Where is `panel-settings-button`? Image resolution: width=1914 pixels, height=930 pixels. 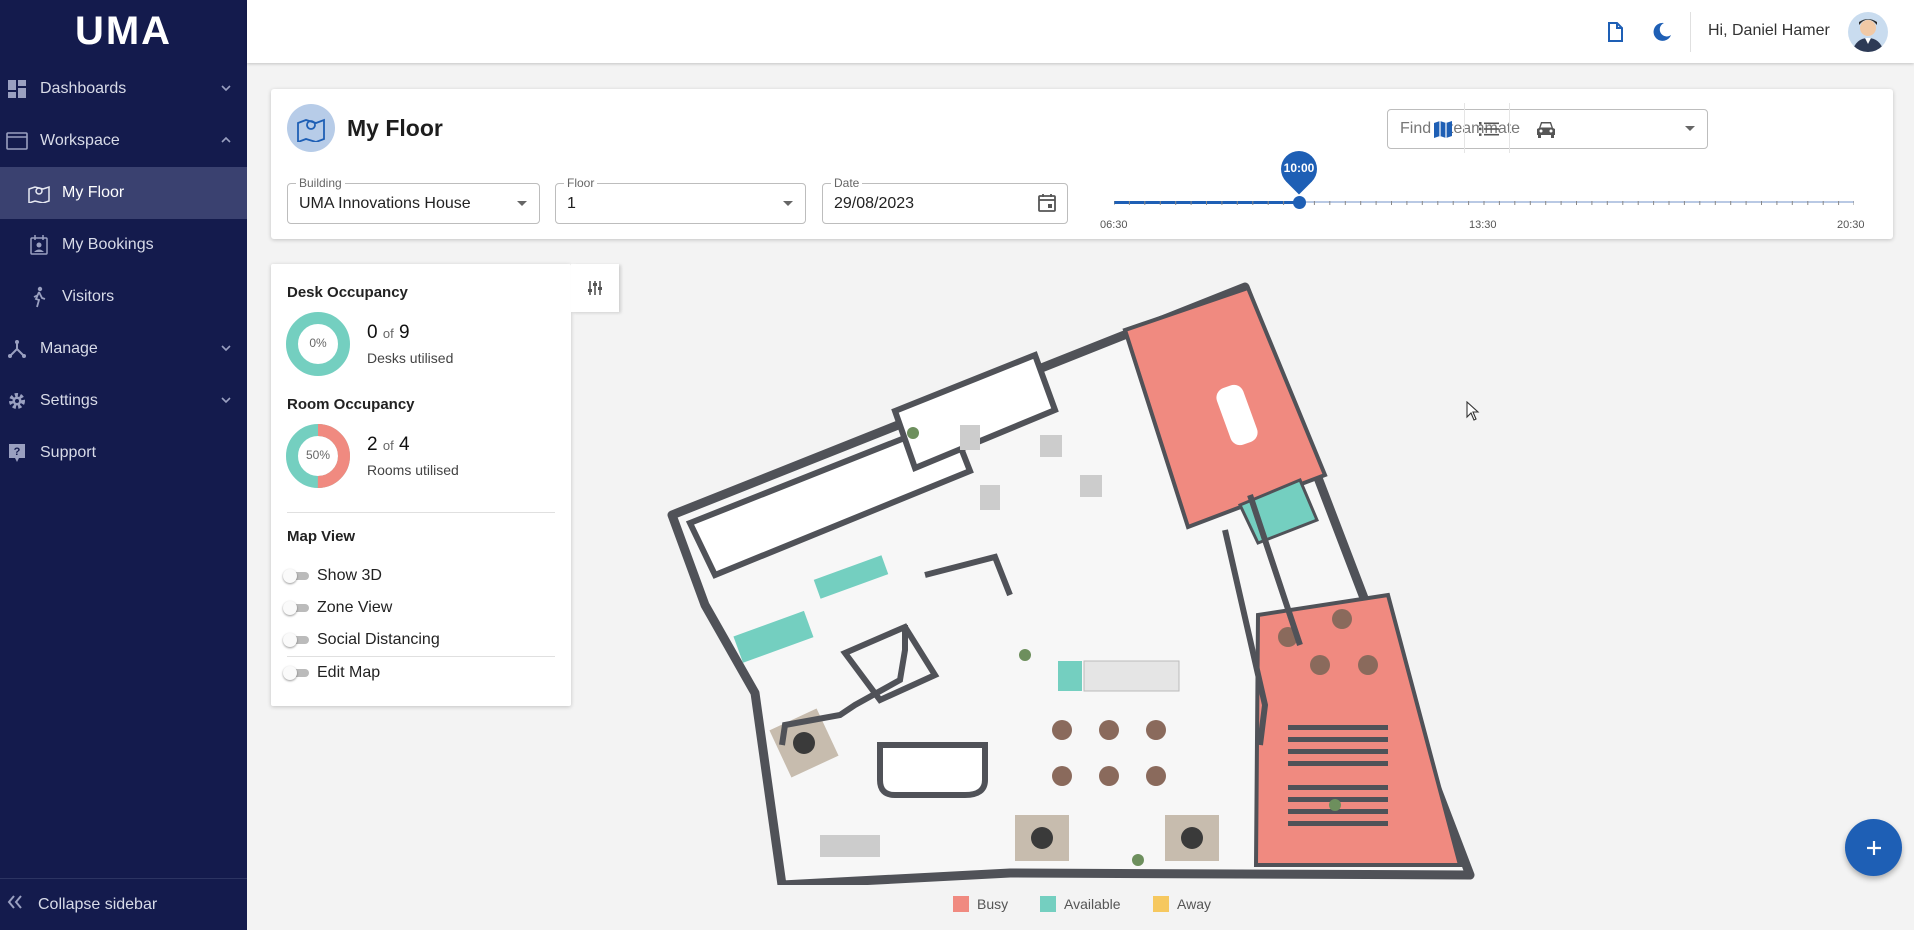 panel-settings-button is located at coordinates (595, 288).